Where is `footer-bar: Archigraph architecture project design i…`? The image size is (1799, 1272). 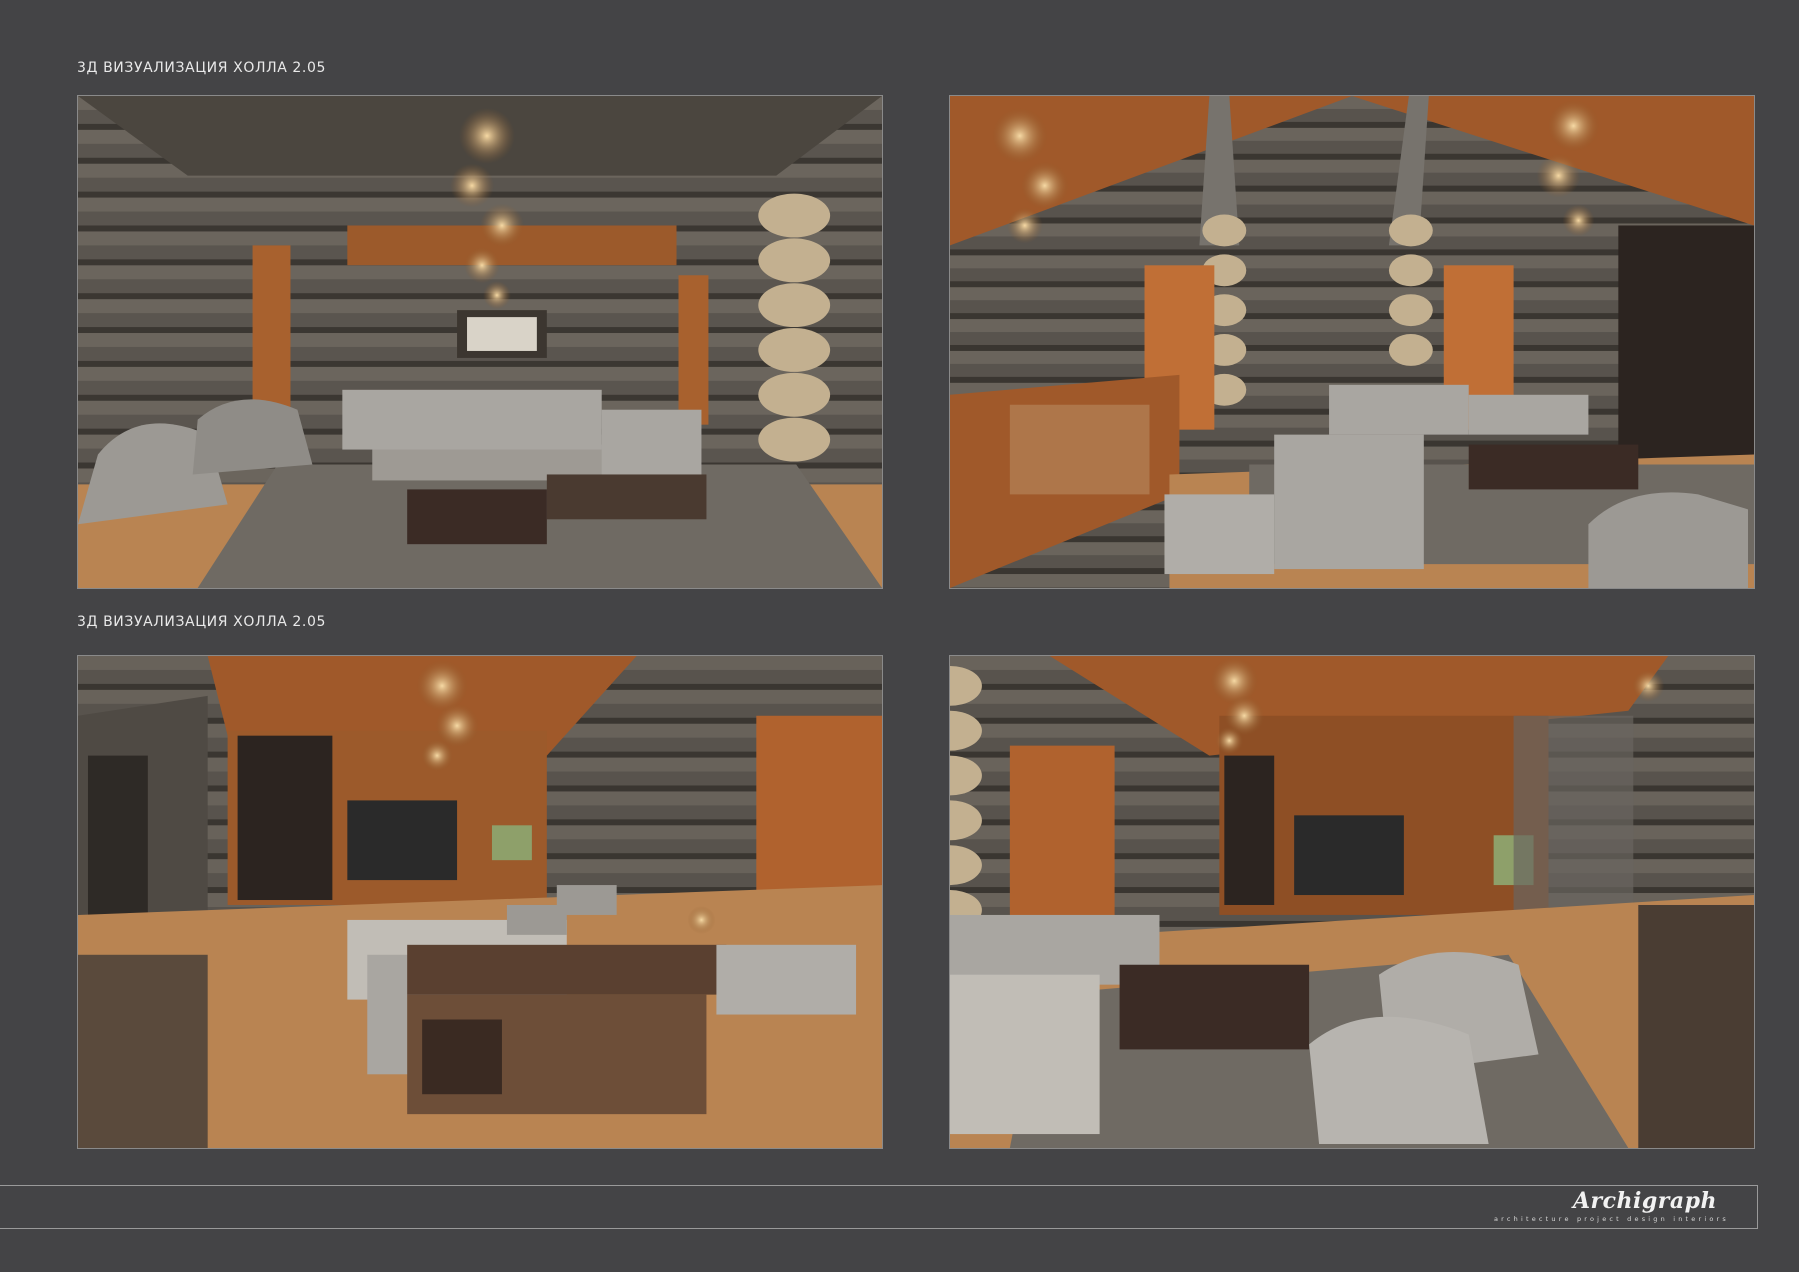
footer-bar: Archigraph architecture project design i… is located at coordinates (879, 1207).